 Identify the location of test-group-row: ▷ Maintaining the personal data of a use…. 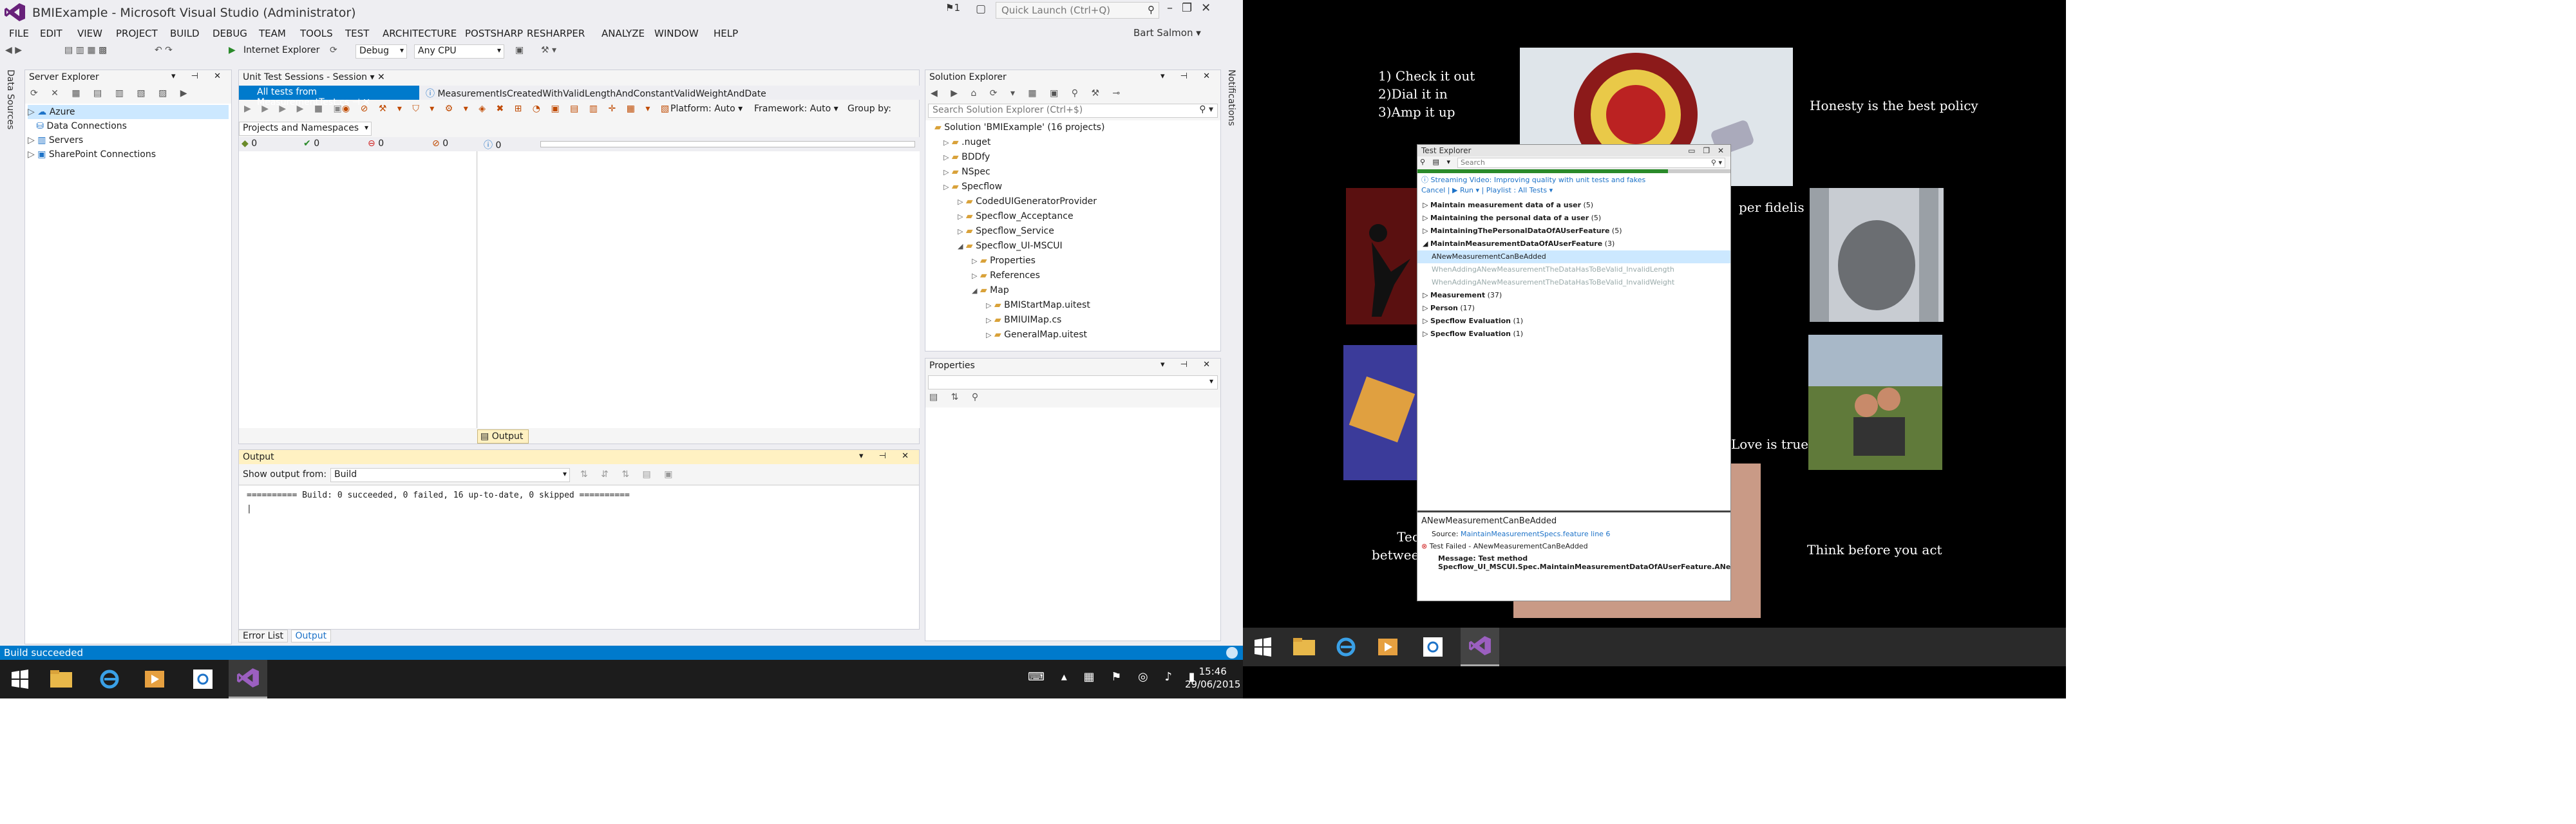
(1574, 219).